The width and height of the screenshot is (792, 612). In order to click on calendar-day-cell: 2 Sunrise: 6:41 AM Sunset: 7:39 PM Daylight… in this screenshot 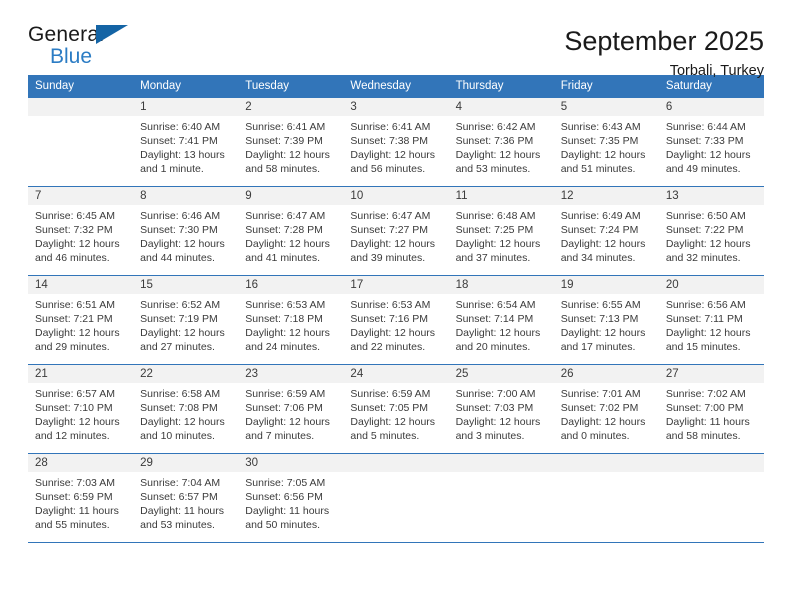, I will do `click(291, 142)`.